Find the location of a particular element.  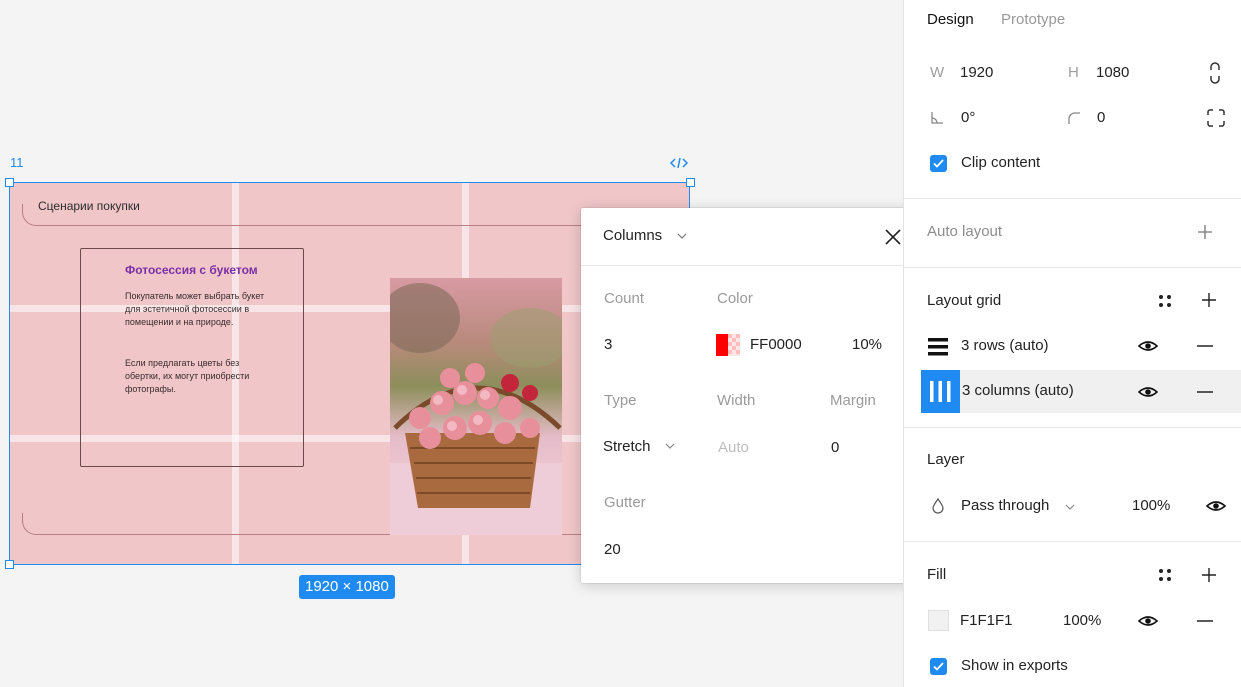

layer-title: Layer is located at coordinates (946, 459).